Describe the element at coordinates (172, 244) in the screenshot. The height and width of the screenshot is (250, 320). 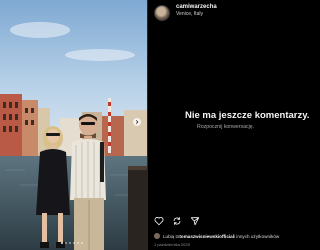
I see `post-date: 1 października 2025` at that location.